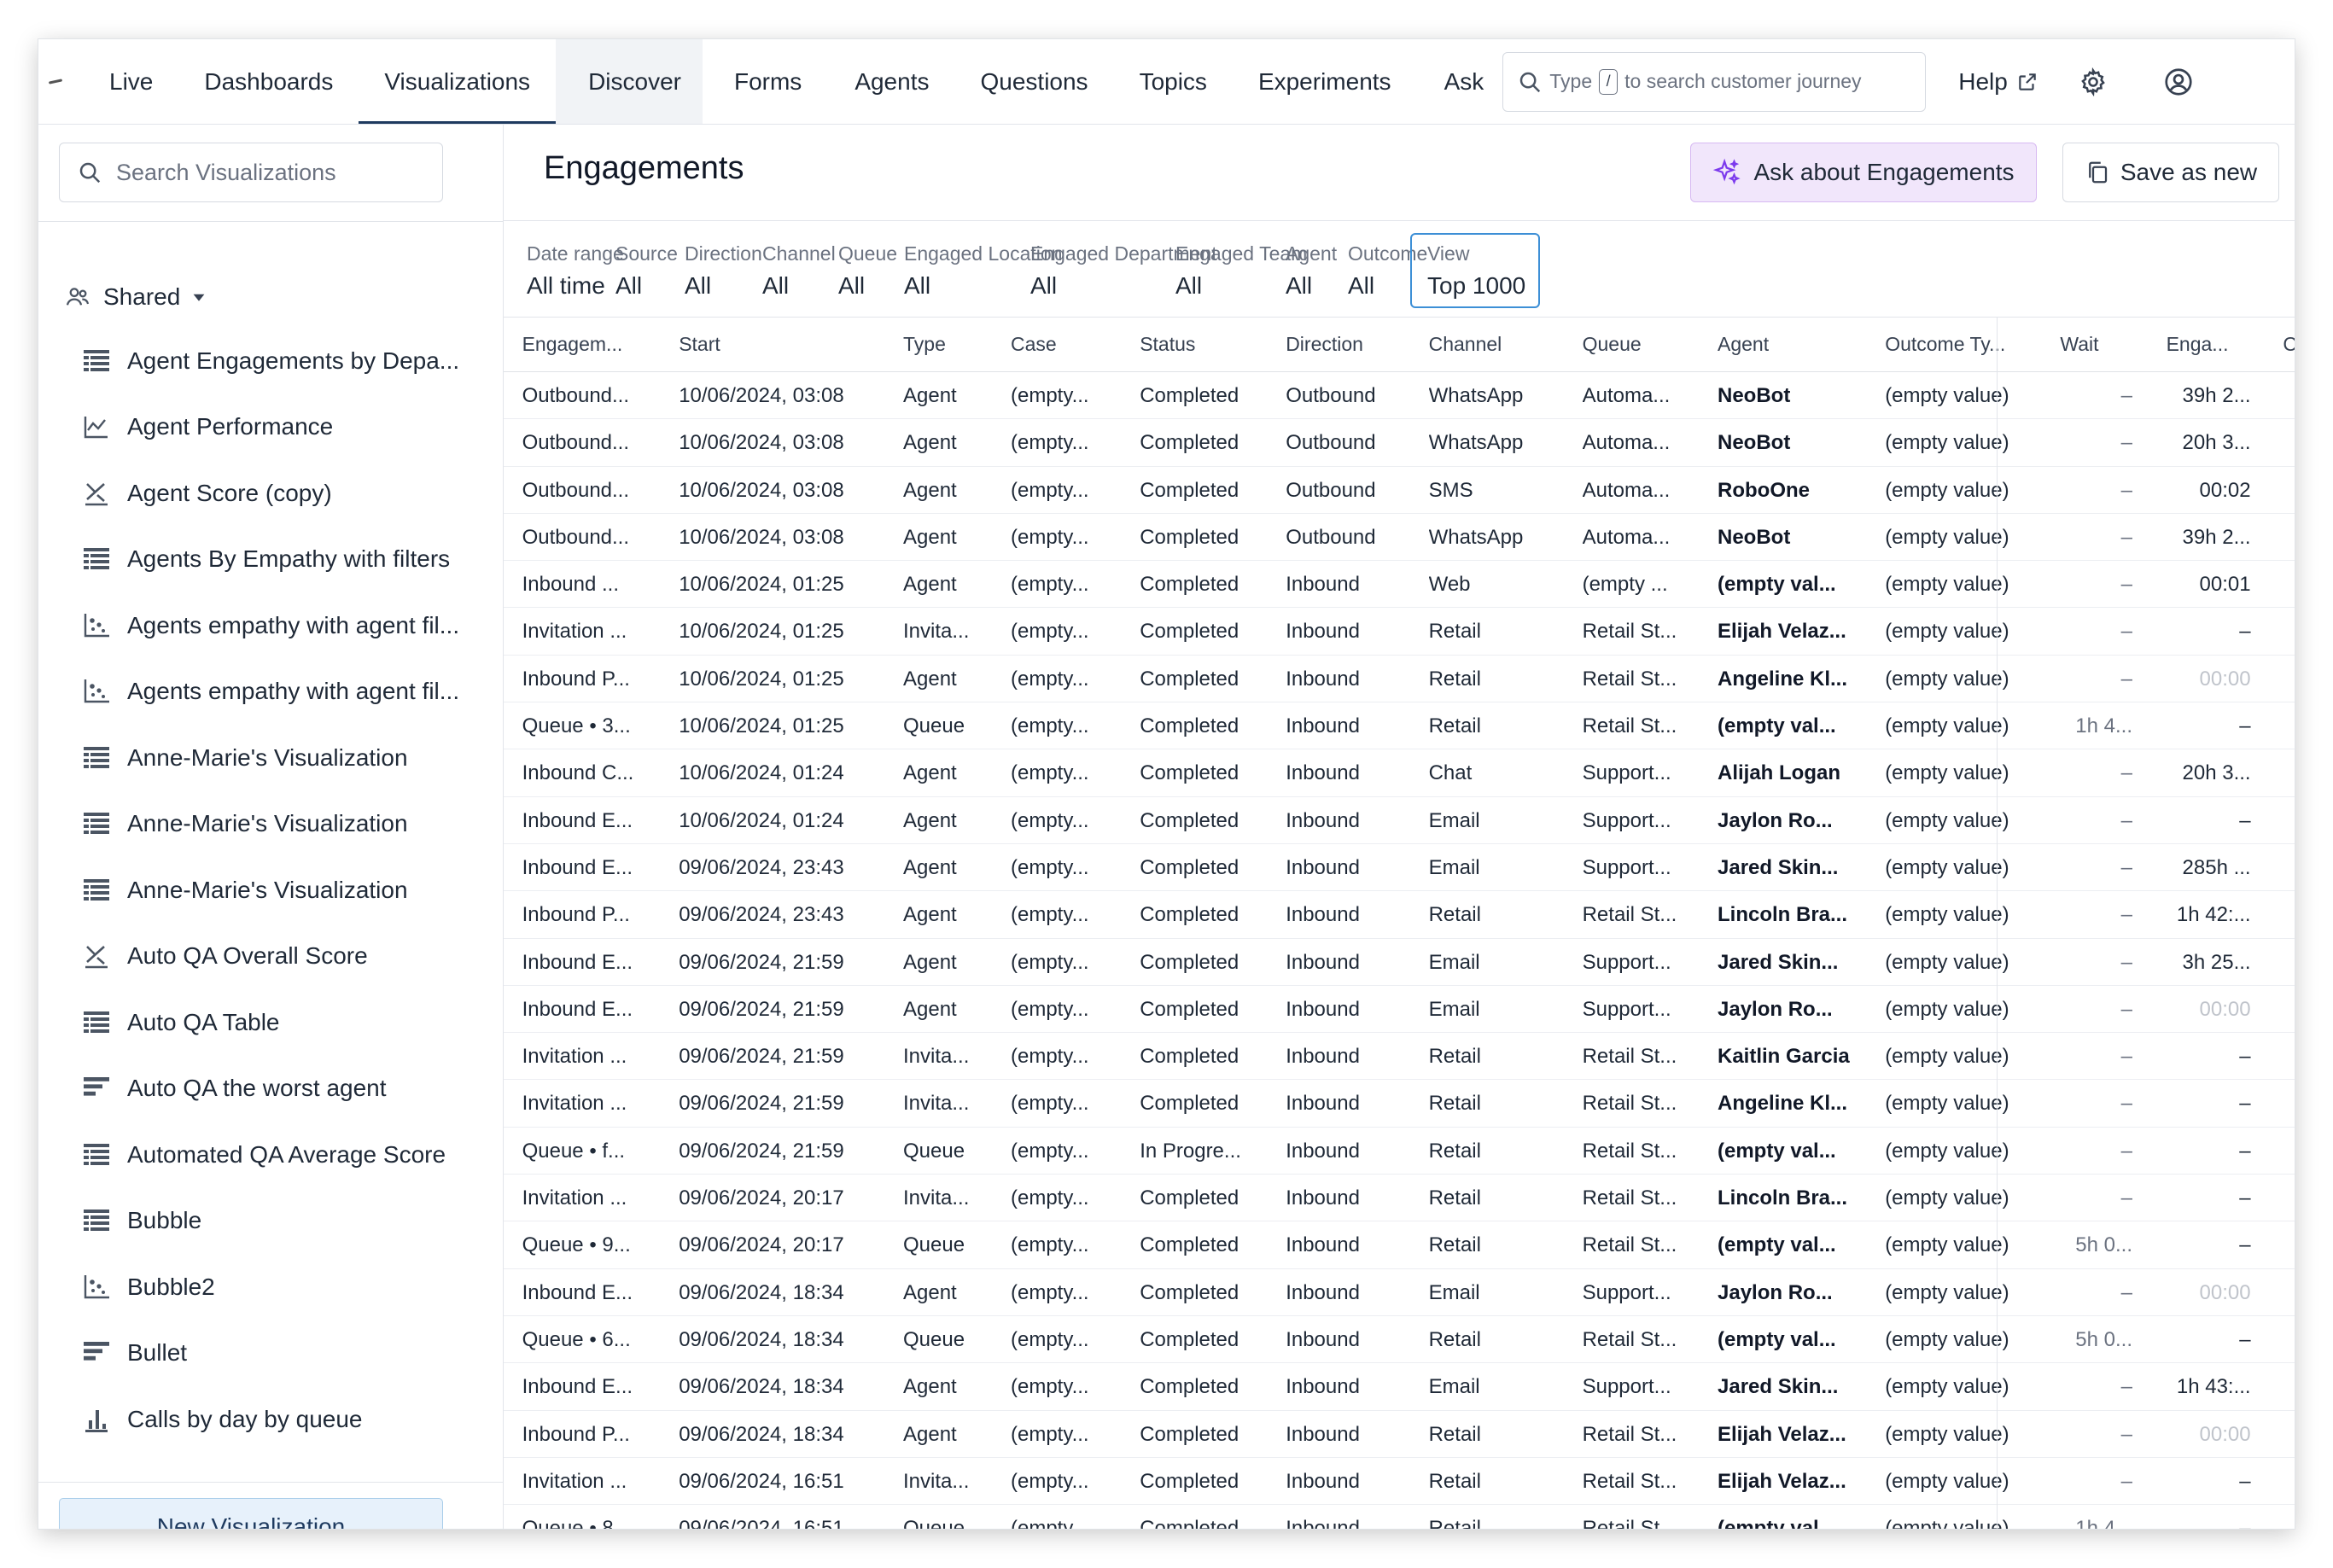 The image size is (2333, 1568). Describe the element at coordinates (1799, 344) in the screenshot. I see `column-header-agent: Agent` at that location.